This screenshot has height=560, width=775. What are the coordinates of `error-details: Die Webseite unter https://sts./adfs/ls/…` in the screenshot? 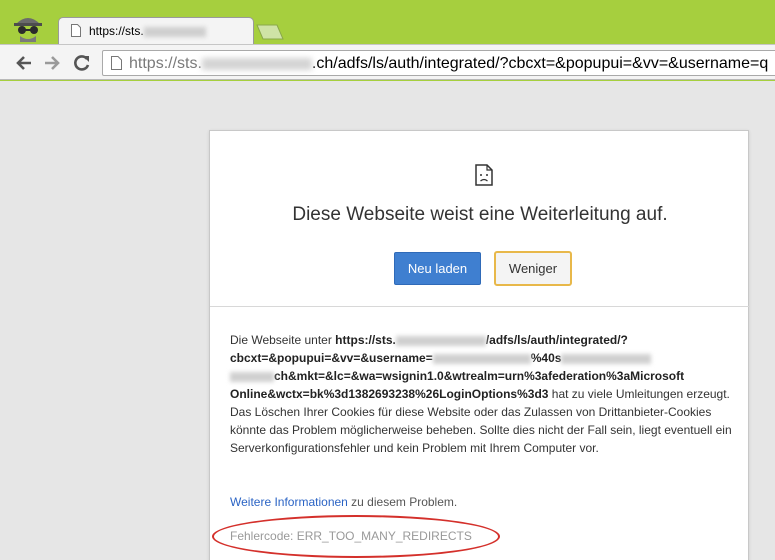 It's located at (481, 394).